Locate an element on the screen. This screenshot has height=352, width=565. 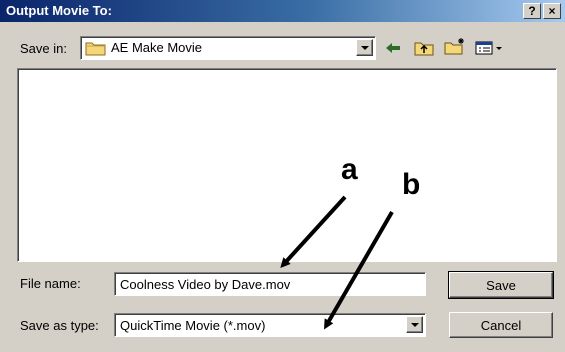
annotation-arrows is located at coordinates (337, 262).